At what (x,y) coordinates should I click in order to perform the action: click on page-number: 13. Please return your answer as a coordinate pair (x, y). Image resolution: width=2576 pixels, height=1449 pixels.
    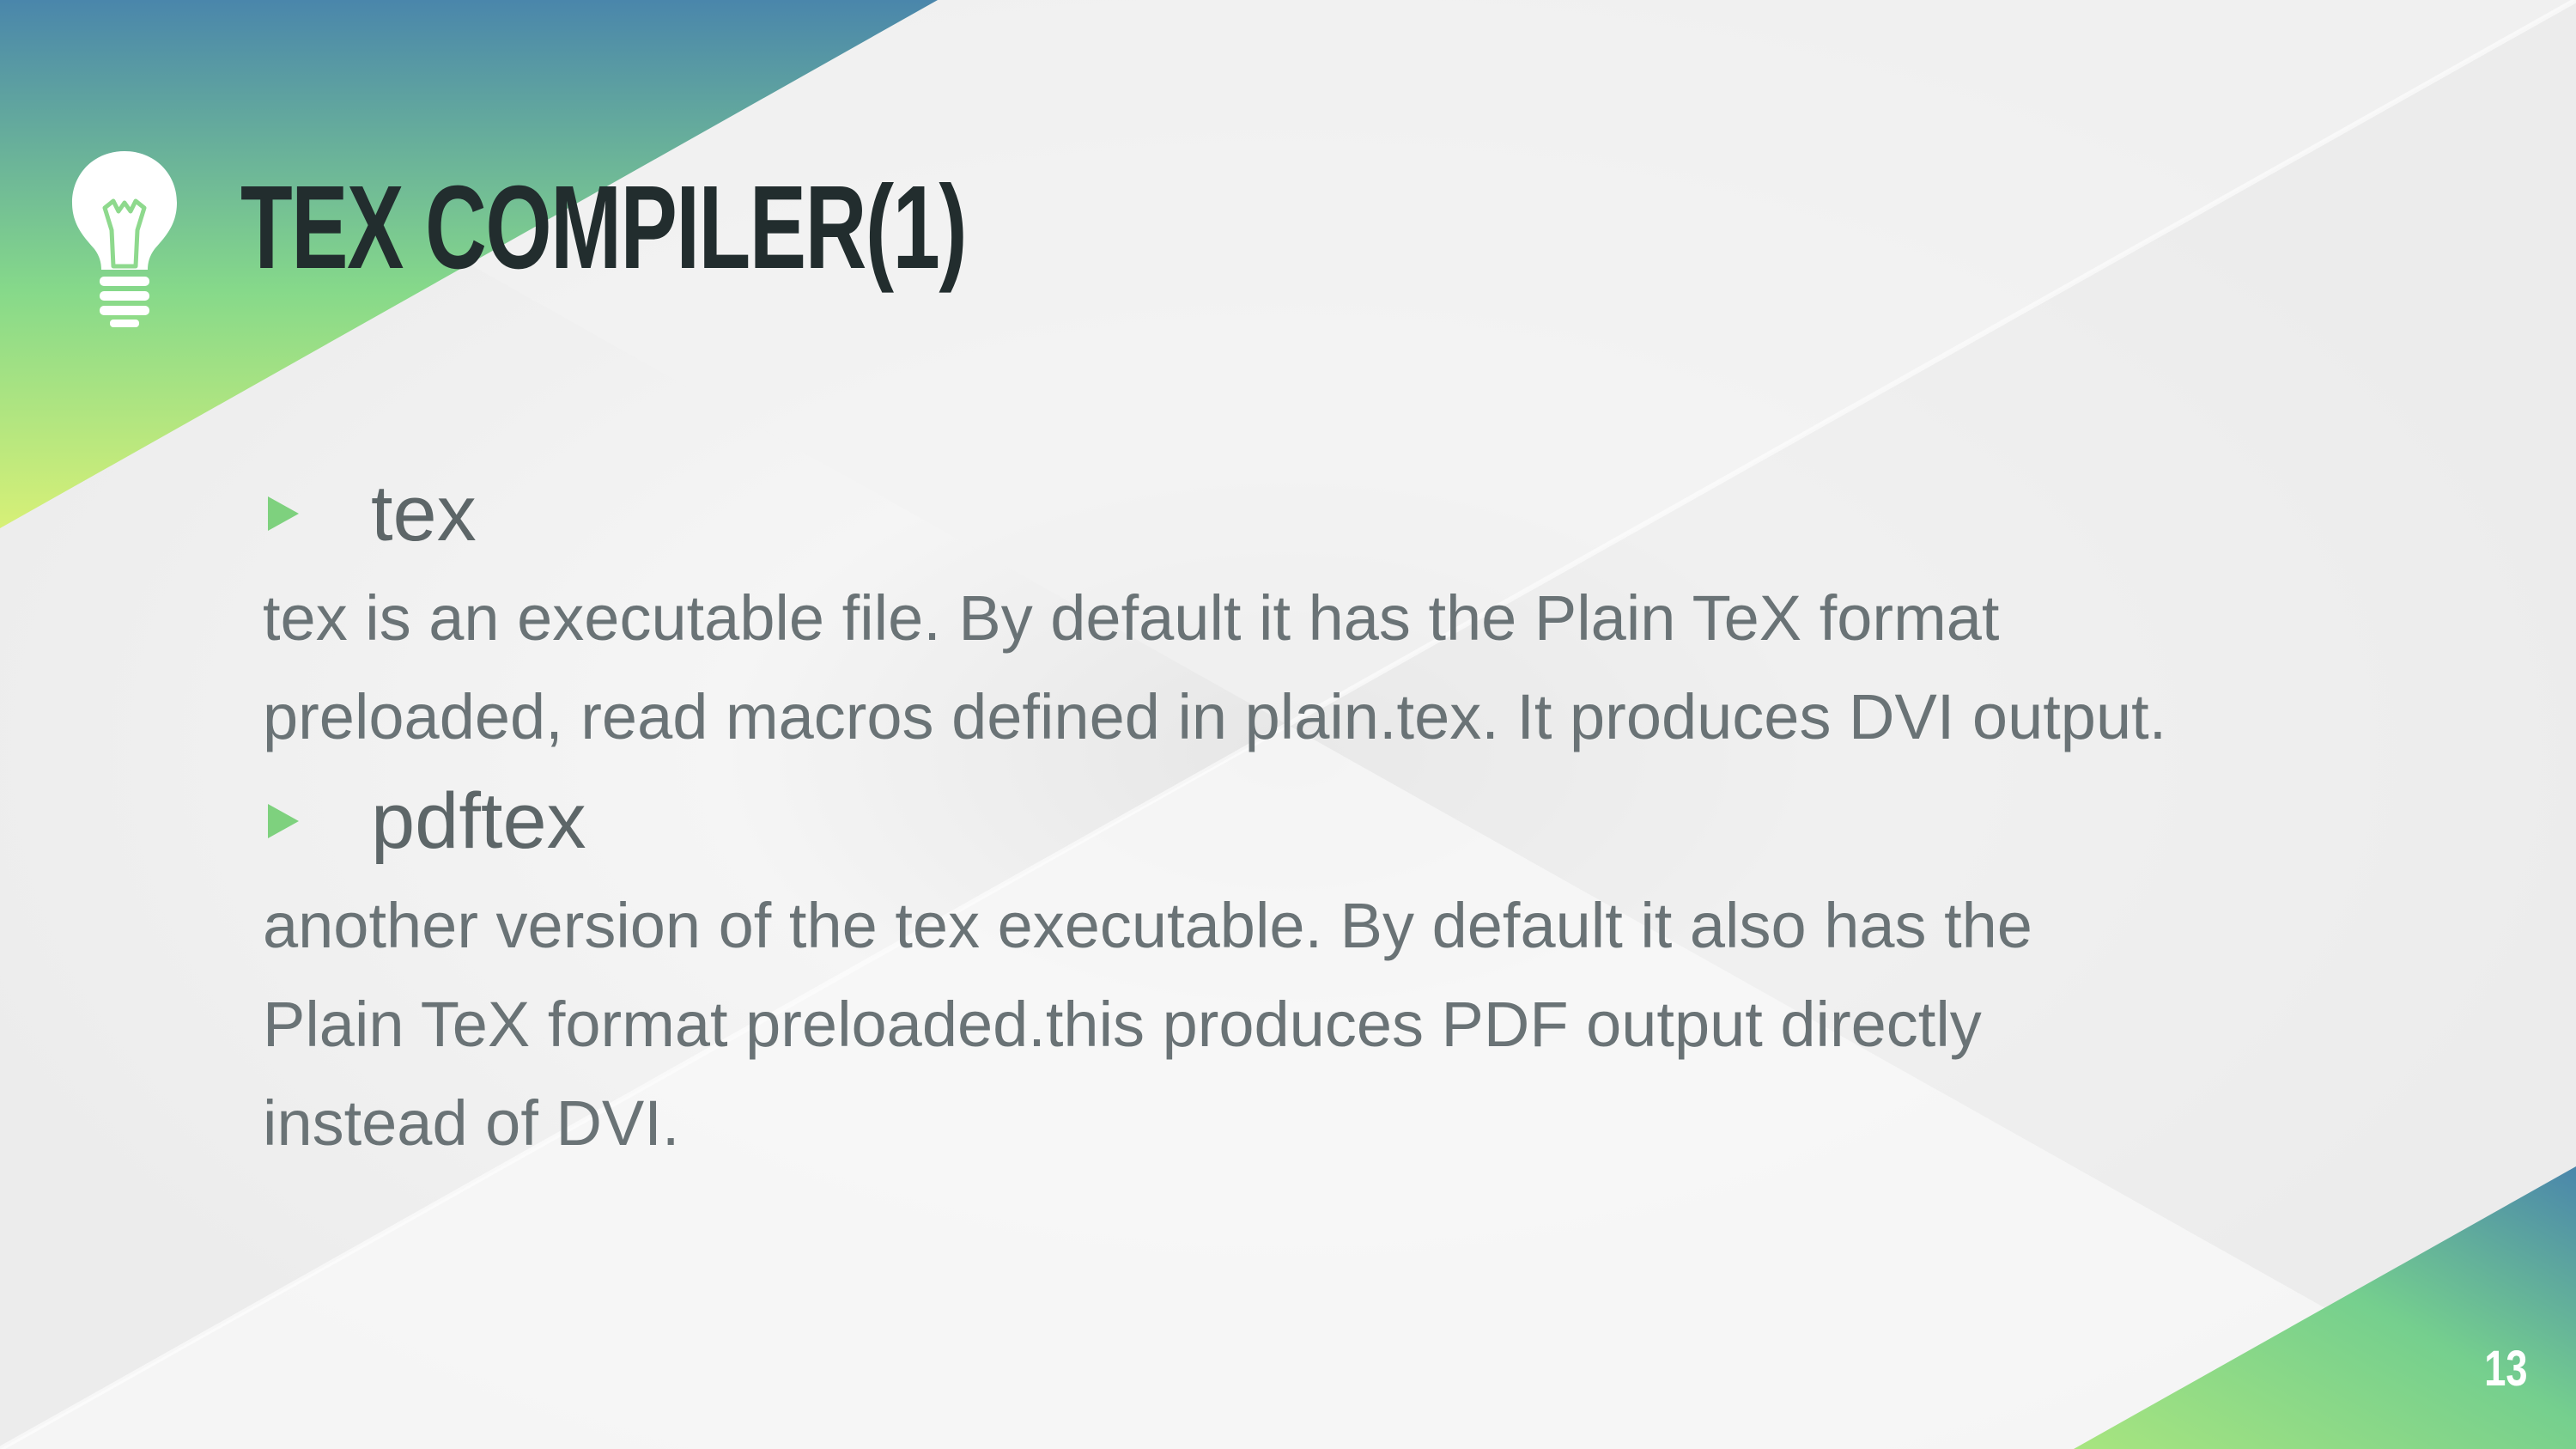
    Looking at the image, I should click on (2506, 1369).